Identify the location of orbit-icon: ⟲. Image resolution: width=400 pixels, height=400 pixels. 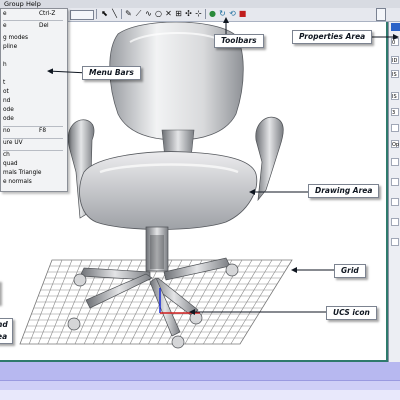
(232, 14).